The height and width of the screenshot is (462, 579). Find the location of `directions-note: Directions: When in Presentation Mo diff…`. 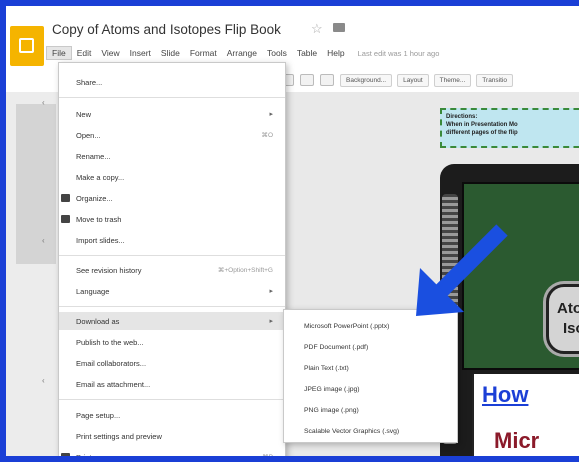

directions-note: Directions: When in Presentation Mo diff… is located at coordinates (509, 128).